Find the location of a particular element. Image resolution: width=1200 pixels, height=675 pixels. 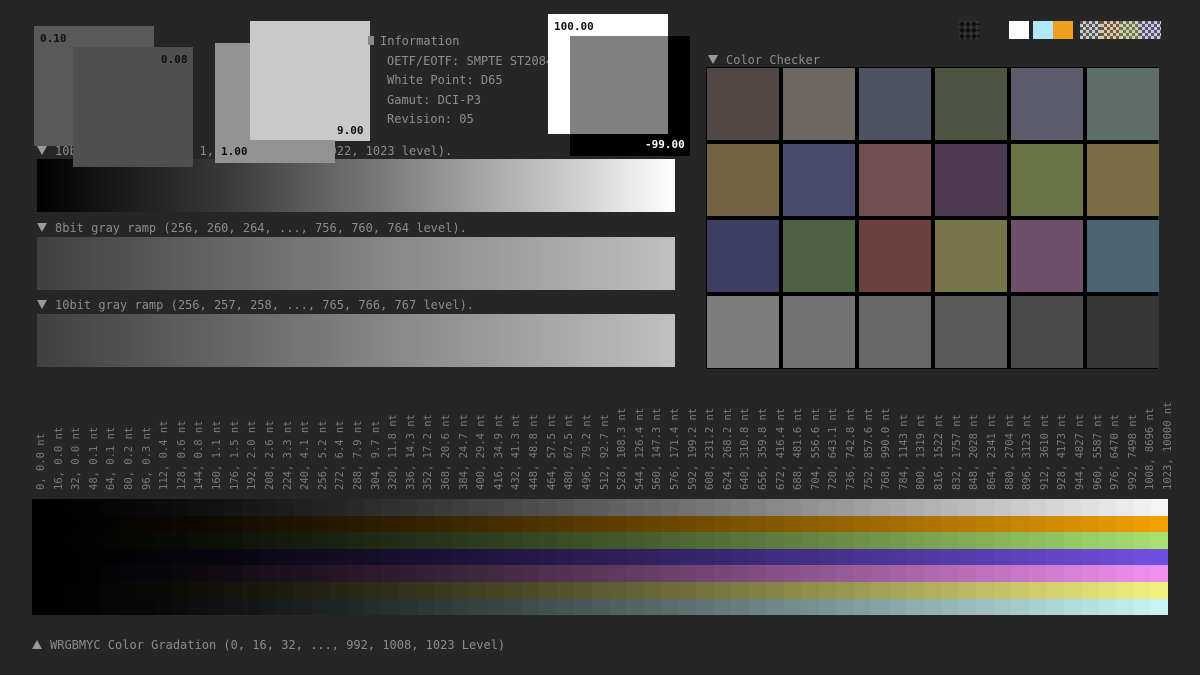

nit-label-text: 496, 79.2 nt is located at coordinates (586, 452).